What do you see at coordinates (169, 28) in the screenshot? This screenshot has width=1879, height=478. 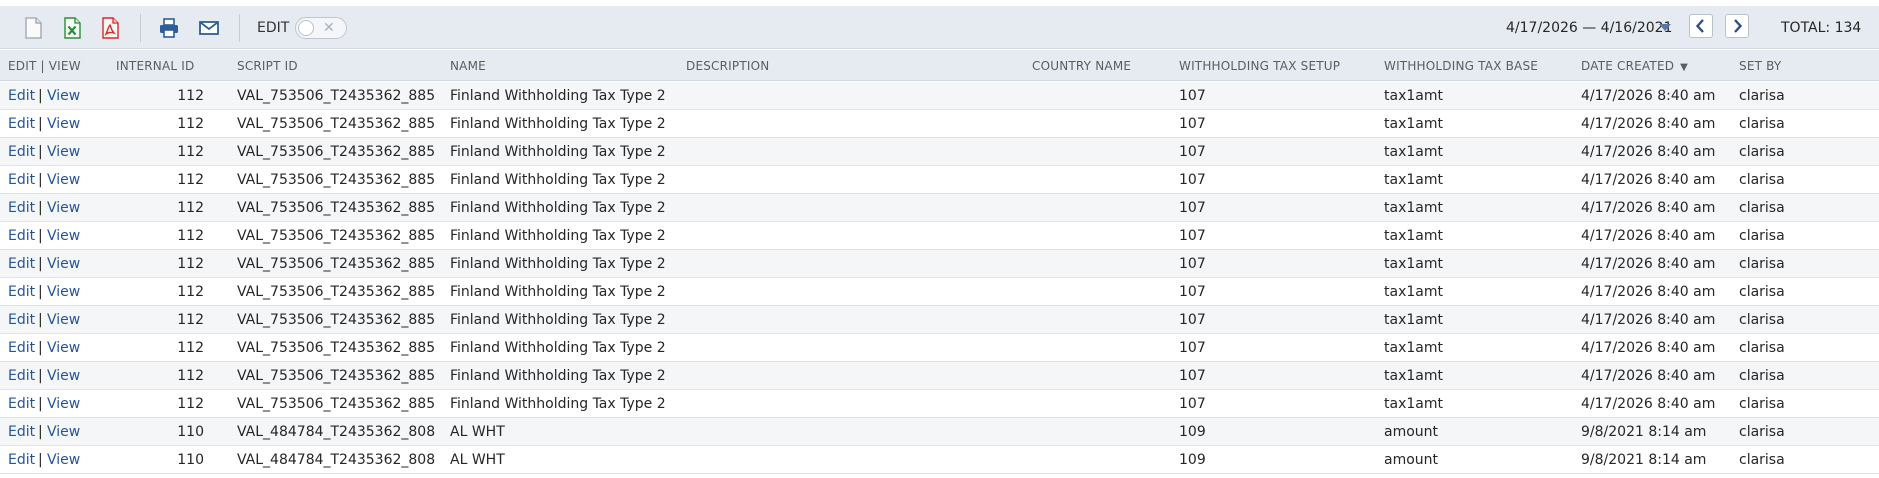 I see `print-icon` at bounding box center [169, 28].